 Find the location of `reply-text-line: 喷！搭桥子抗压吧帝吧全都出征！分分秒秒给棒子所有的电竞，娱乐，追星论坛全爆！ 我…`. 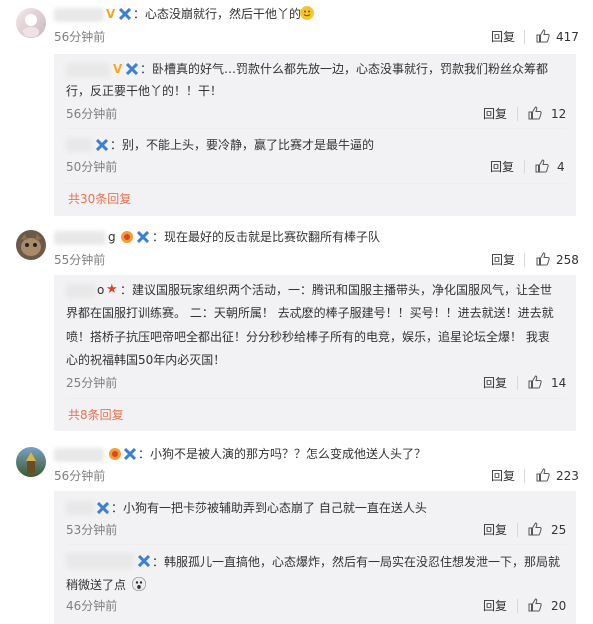

reply-text-line: 喷！搭桥子抗压吧帝吧全都出征！分分秒秒给棒子所有的电竞，娱乐，追星论坛全爆！ 我… is located at coordinates (308, 337).